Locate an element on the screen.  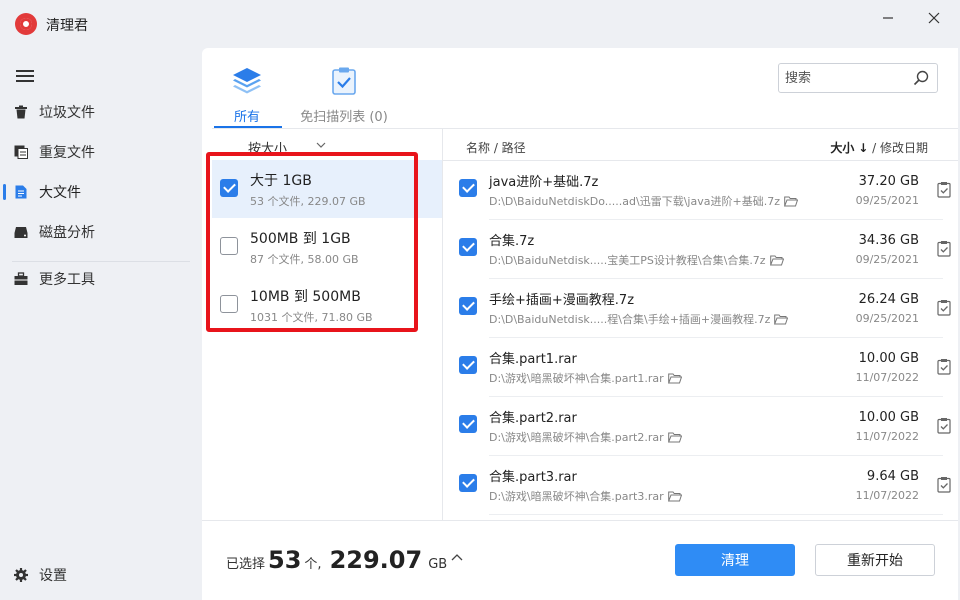
column-header-date: 修改日期 is located at coordinates (904, 148).